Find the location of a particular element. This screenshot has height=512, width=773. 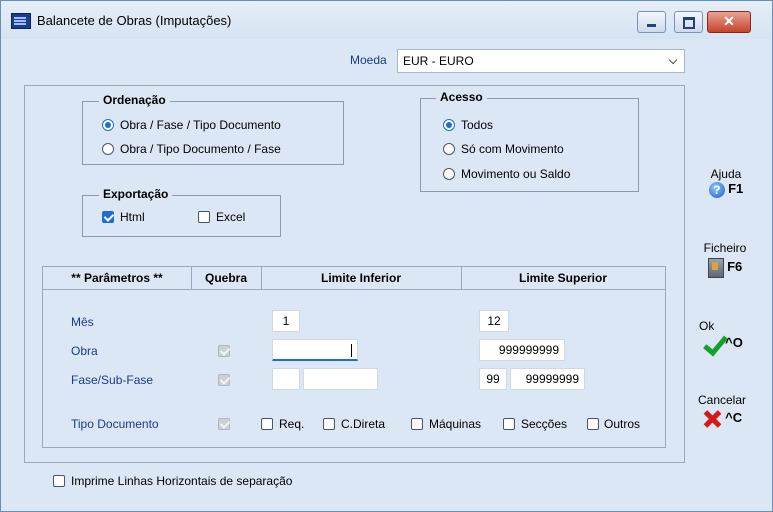

obra-superior-input: 999999999 is located at coordinates (522, 350).